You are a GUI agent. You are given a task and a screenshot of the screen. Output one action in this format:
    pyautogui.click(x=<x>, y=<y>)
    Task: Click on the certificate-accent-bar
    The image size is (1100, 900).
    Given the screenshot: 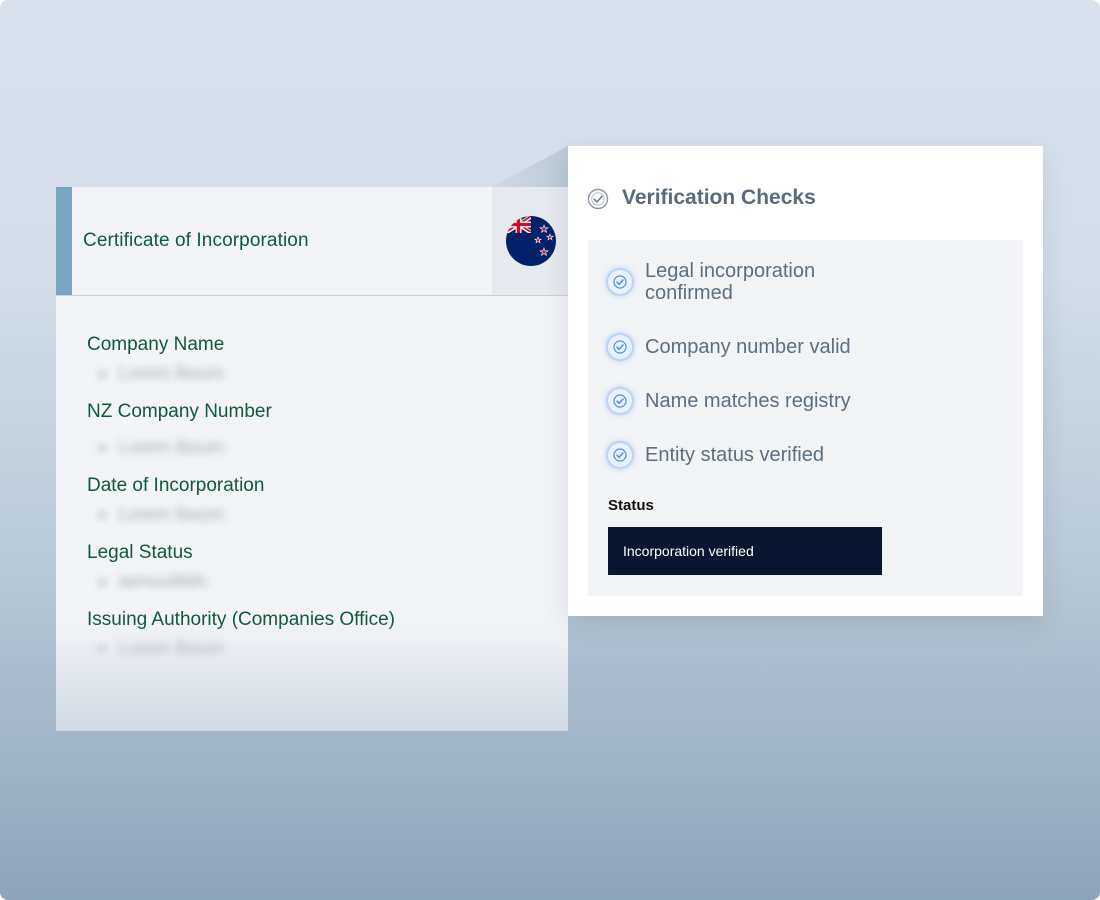 What is the action you would take?
    pyautogui.click(x=64, y=241)
    